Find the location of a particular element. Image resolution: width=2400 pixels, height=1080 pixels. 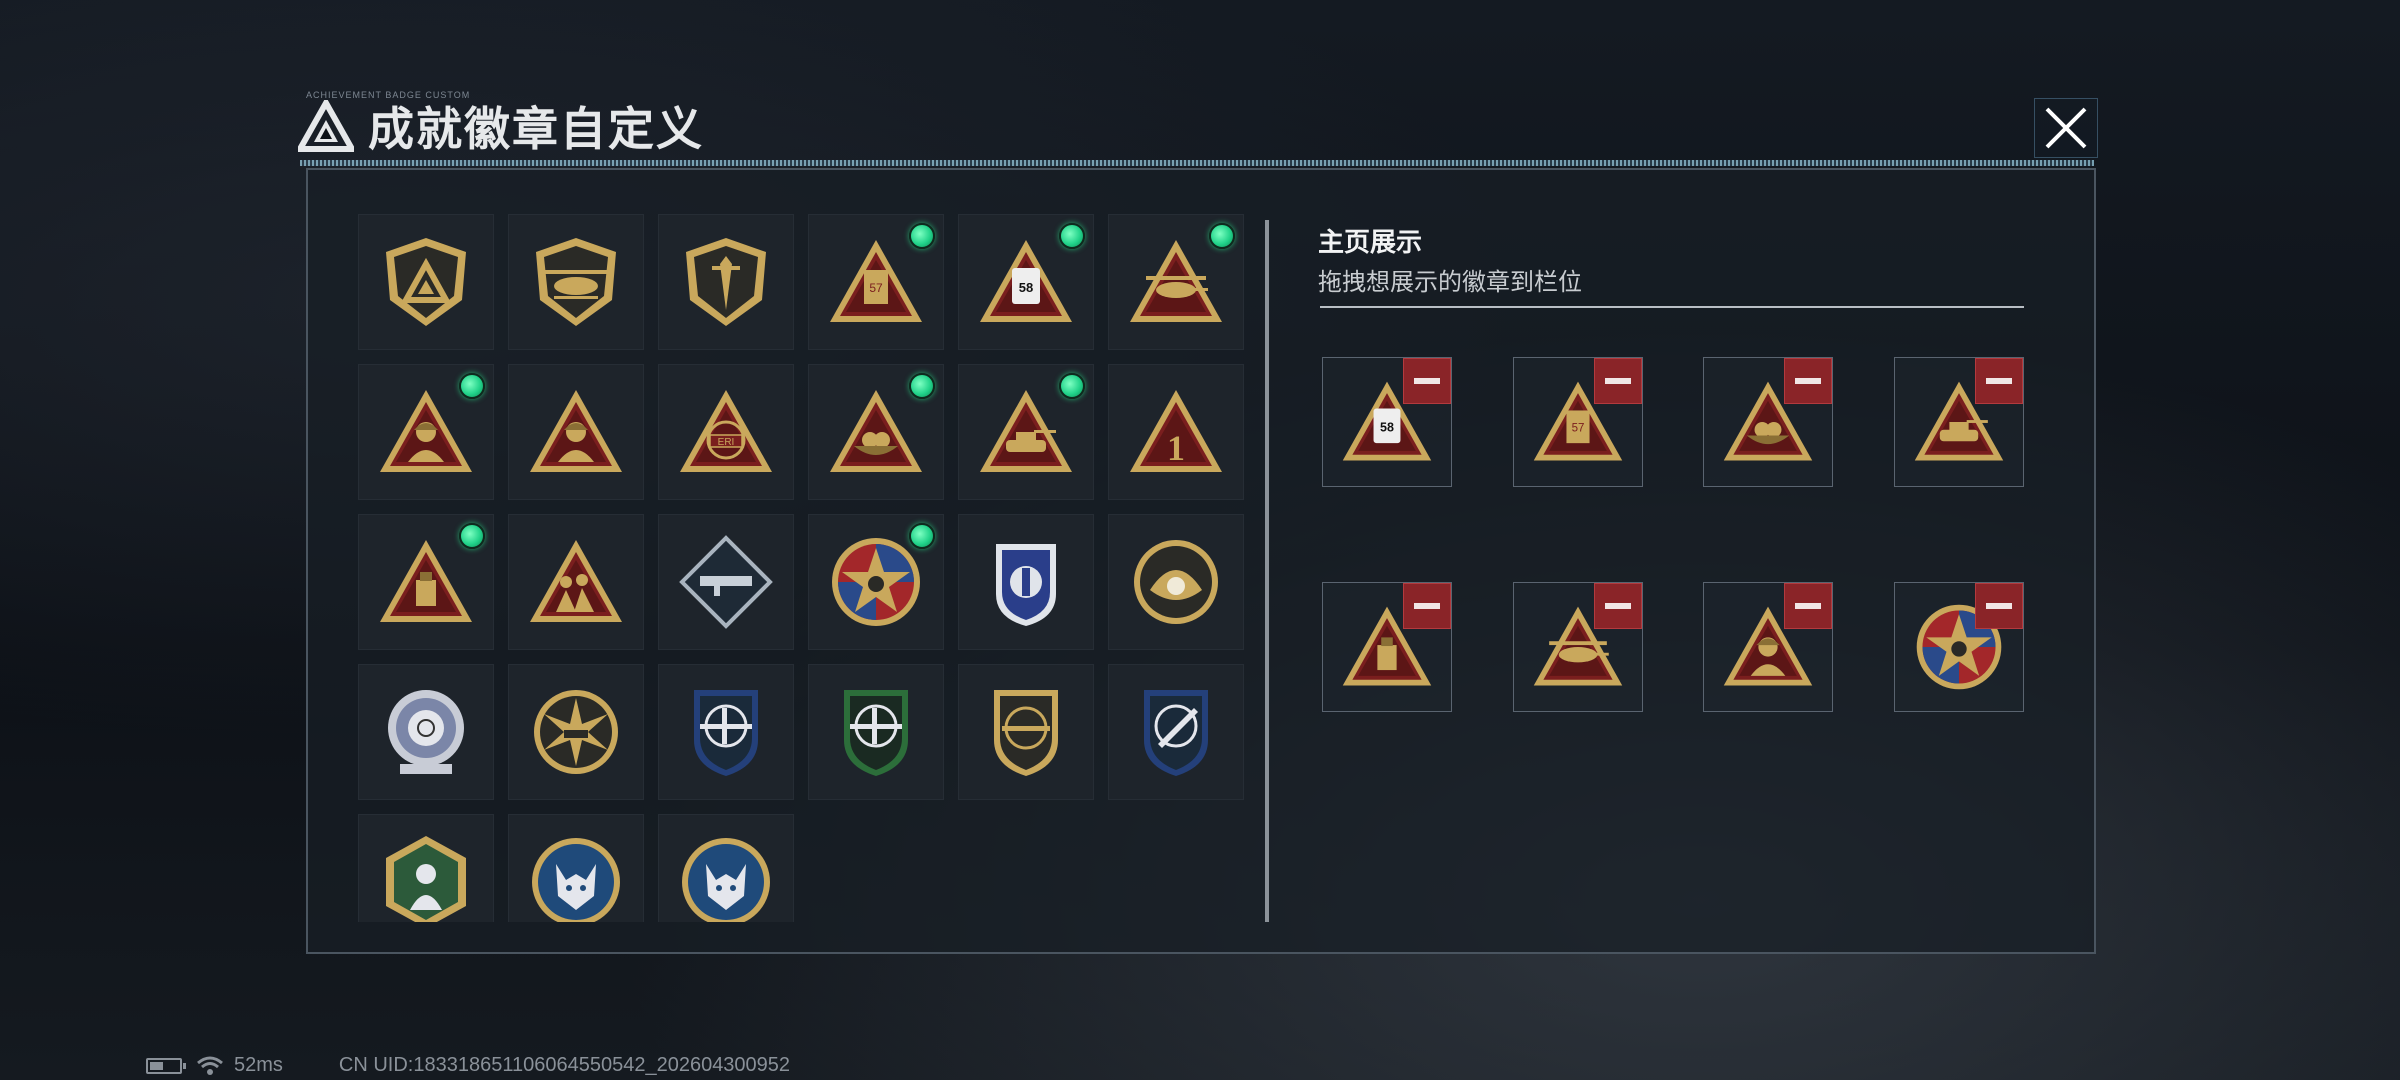

pearl-shell-badge-icon is located at coordinates (1176, 582).